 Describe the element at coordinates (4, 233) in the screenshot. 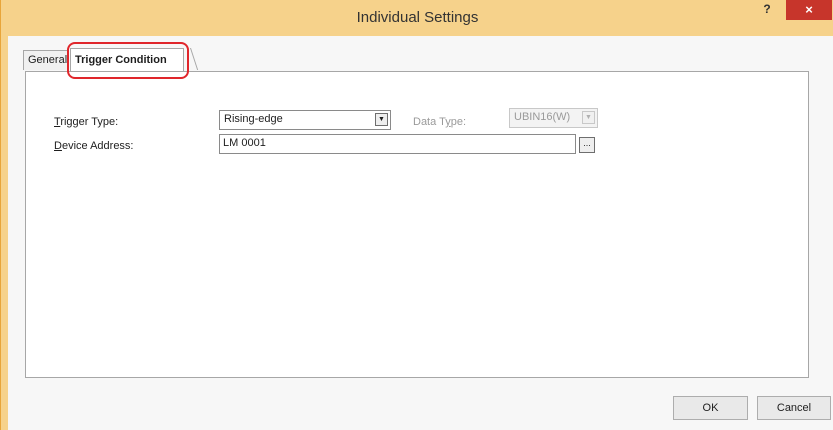

I see `window-border` at that location.